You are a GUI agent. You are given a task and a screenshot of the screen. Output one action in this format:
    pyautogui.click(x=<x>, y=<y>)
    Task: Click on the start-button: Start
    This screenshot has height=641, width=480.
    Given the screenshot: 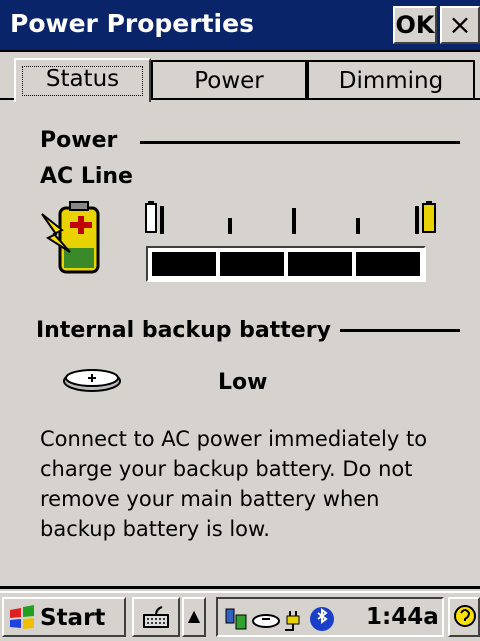 What is the action you would take?
    pyautogui.click(x=64, y=617)
    